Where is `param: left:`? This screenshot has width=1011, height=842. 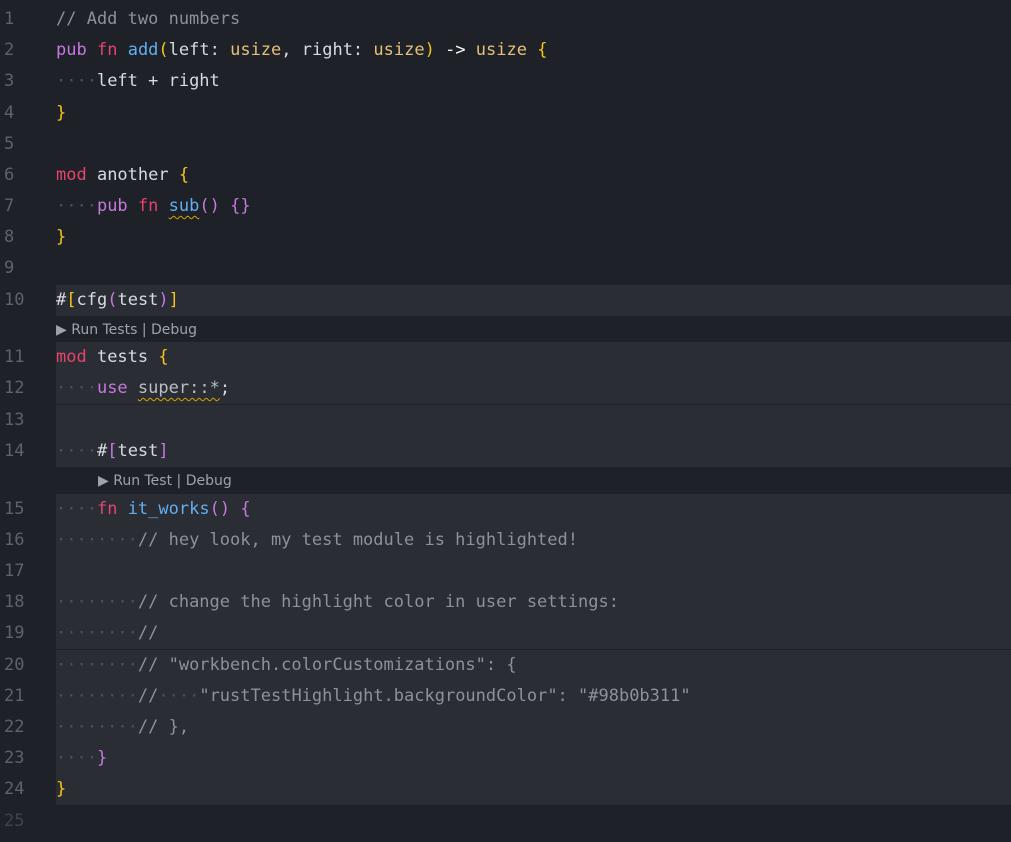 param: left: is located at coordinates (199, 50).